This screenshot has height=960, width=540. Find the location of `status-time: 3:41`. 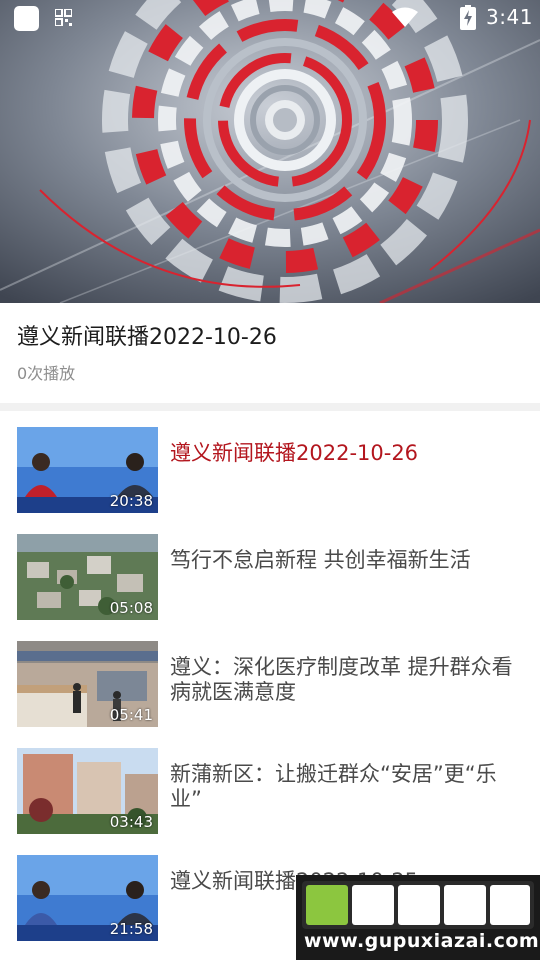

status-time: 3:41 is located at coordinates (509, 17).